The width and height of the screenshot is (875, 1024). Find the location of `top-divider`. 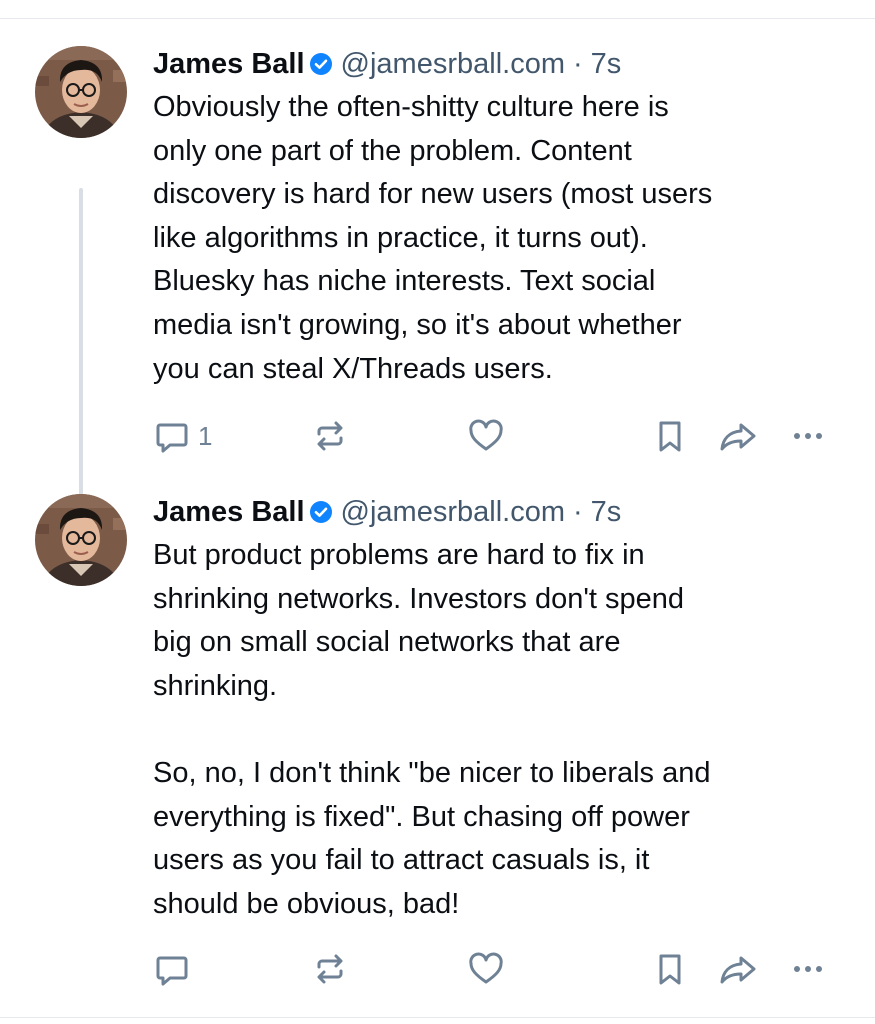

top-divider is located at coordinates (437, 18).